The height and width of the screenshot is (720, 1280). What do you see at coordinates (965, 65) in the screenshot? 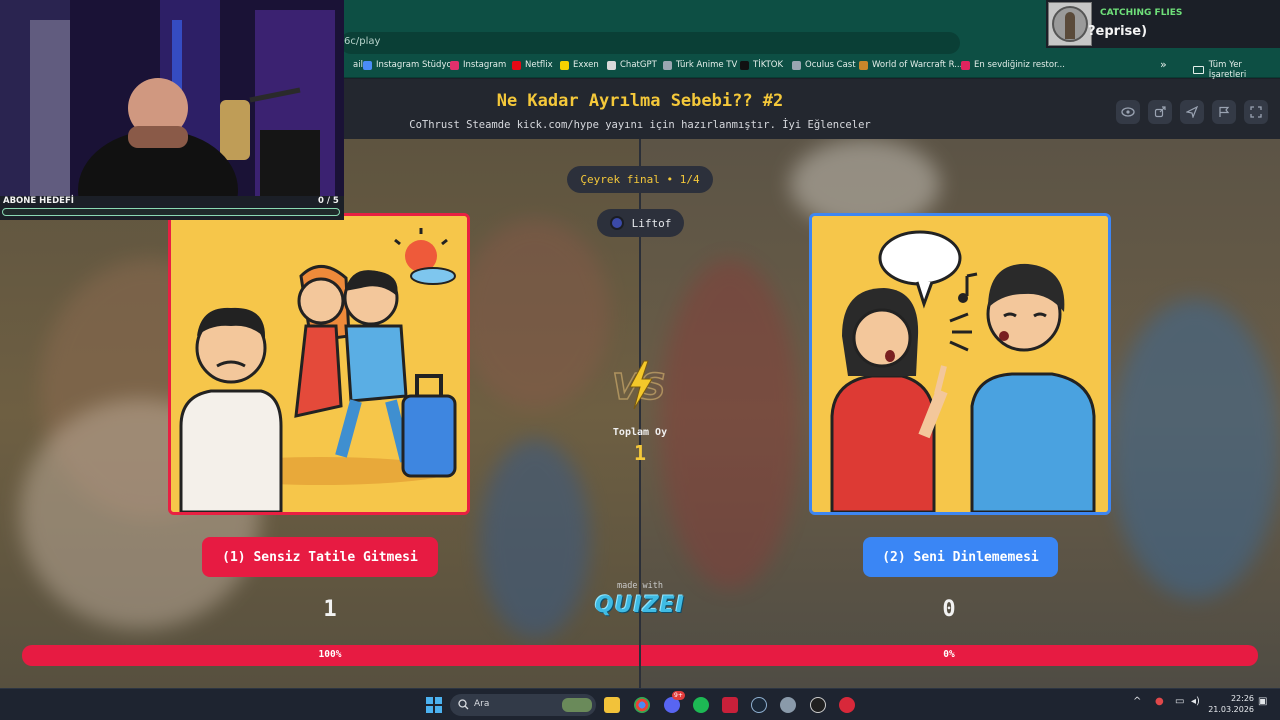
I see `yemeksepeti-icon` at bounding box center [965, 65].